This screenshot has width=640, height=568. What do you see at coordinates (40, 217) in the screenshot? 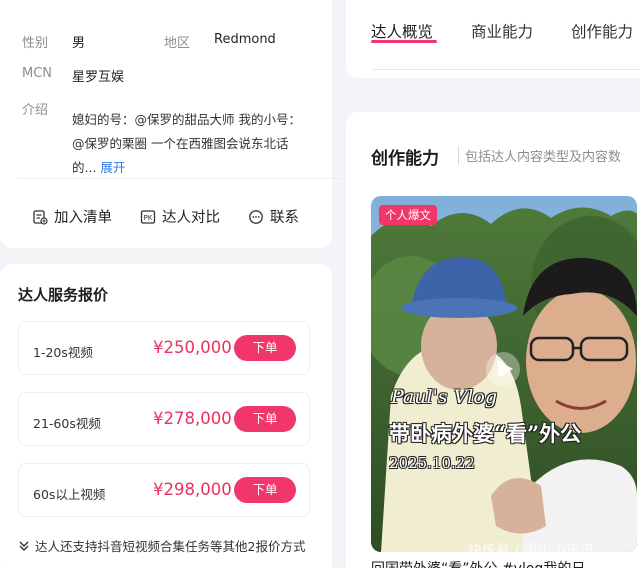
I see `list-add-icon` at bounding box center [40, 217].